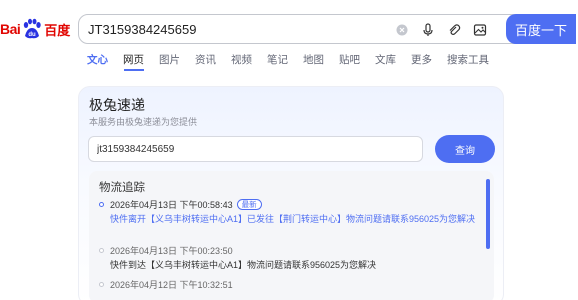  Describe the element at coordinates (295, 60) in the screenshot. I see `search-tabs: 文心 网页 图片 资讯 视频 笔记 地图 贴吧 文库 更多 搜索工具` at that location.